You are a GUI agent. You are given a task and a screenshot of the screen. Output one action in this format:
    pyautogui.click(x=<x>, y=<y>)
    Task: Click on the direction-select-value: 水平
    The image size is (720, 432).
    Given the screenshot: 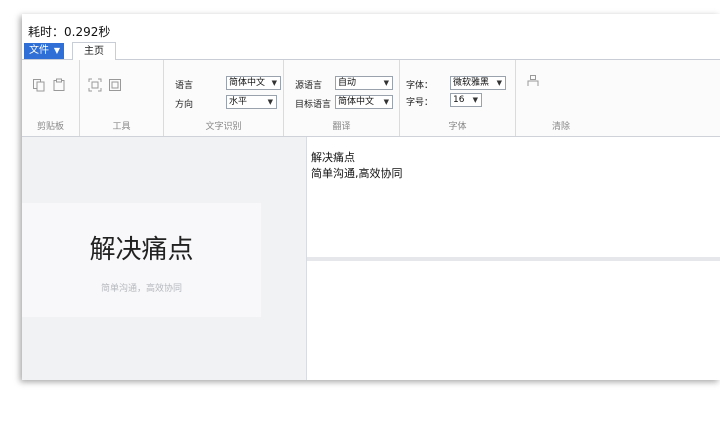 What is the action you would take?
    pyautogui.click(x=238, y=102)
    